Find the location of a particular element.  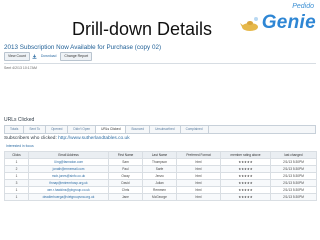

cell-clicks: 3 is located at coordinates (16, 183).